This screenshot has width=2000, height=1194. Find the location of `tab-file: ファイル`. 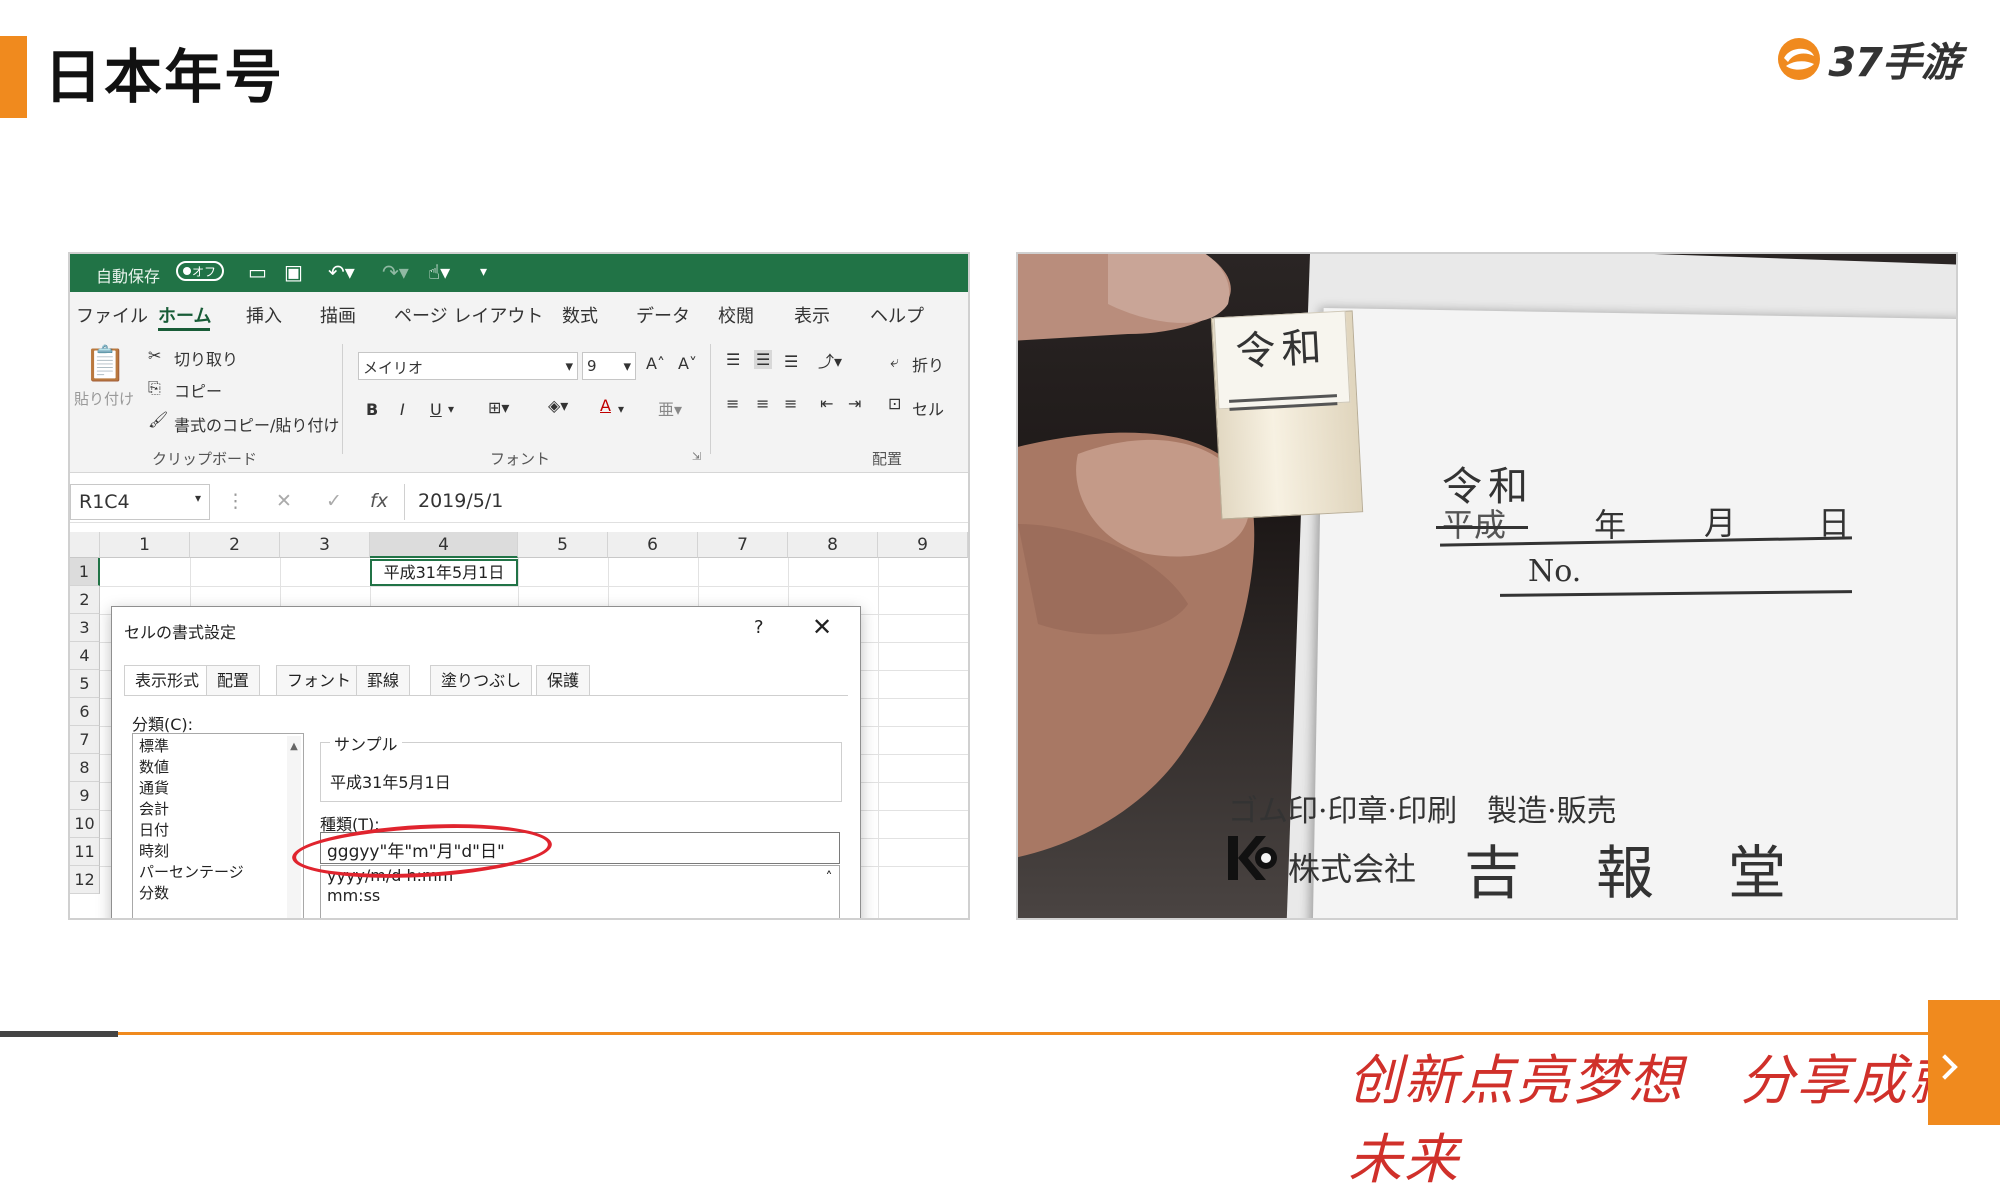

tab-file: ファイル is located at coordinates (112, 315).